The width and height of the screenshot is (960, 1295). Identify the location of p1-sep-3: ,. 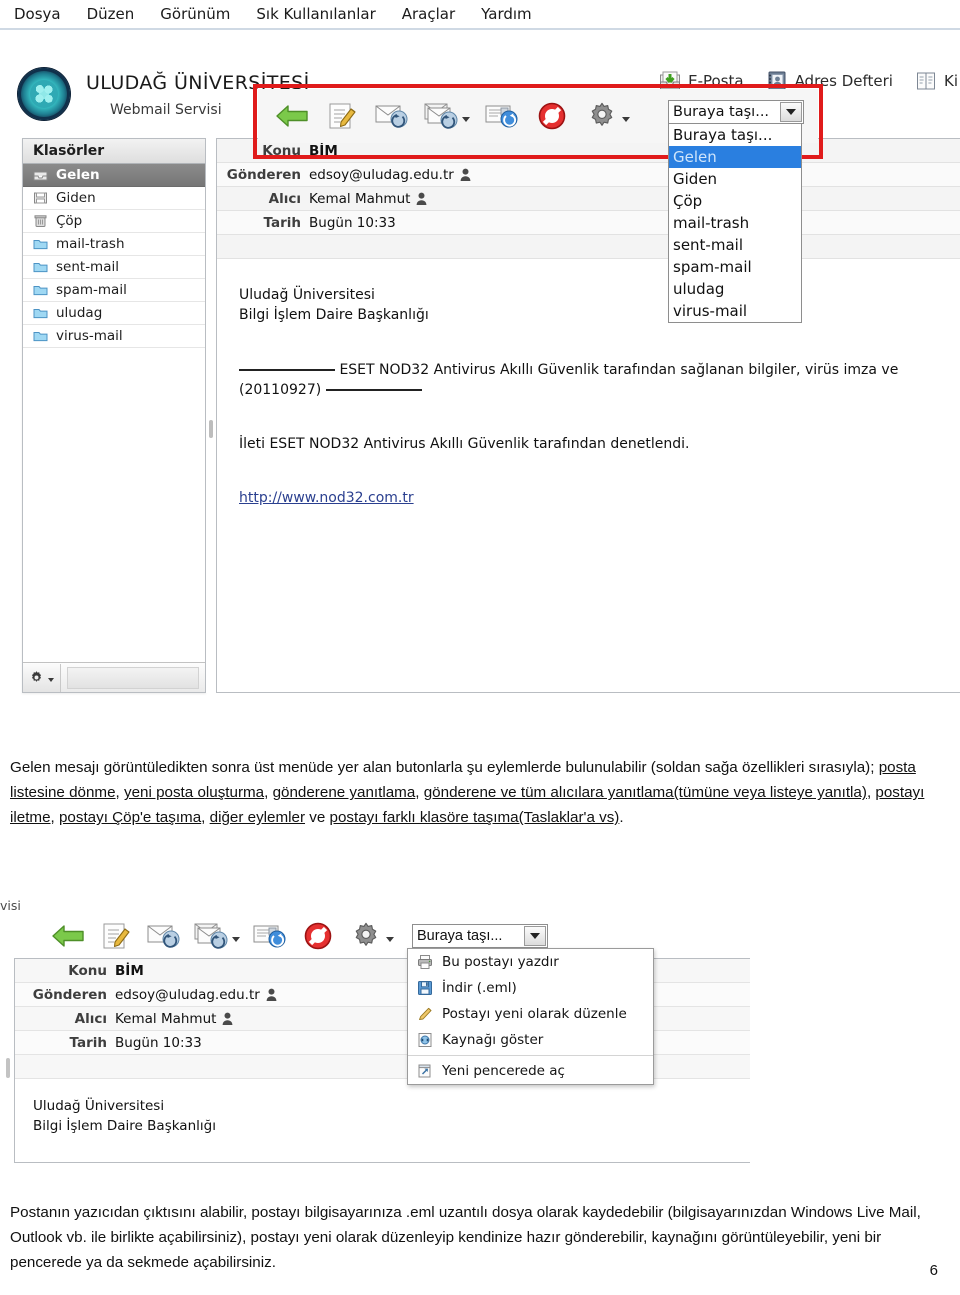
(419, 793).